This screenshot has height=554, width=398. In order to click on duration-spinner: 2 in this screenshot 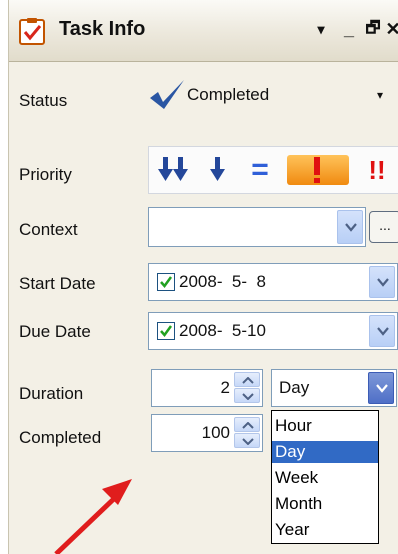, I will do `click(207, 388)`.